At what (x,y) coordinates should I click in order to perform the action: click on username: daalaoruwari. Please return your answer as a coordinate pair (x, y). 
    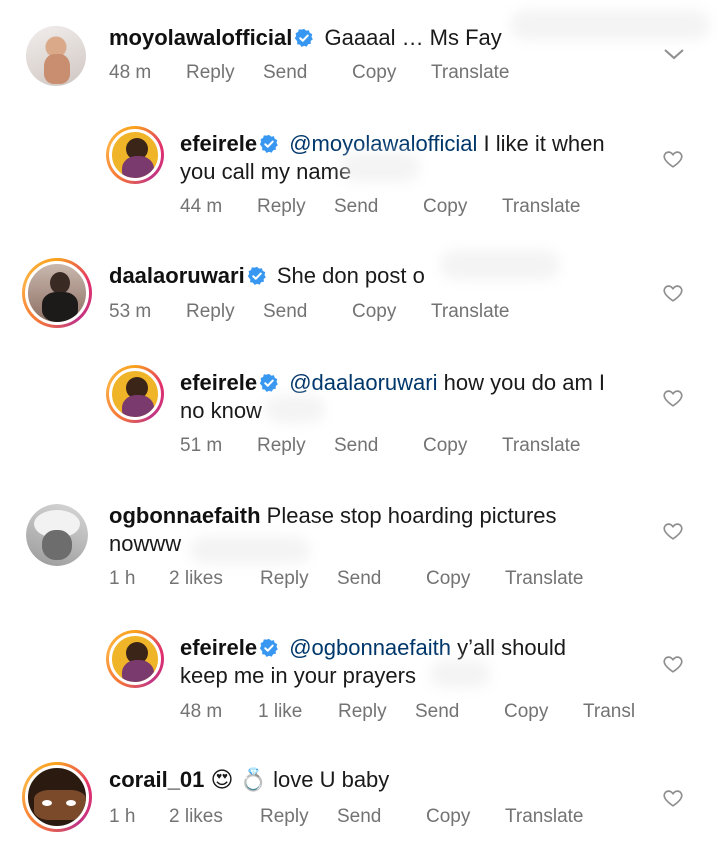
    Looking at the image, I should click on (177, 275).